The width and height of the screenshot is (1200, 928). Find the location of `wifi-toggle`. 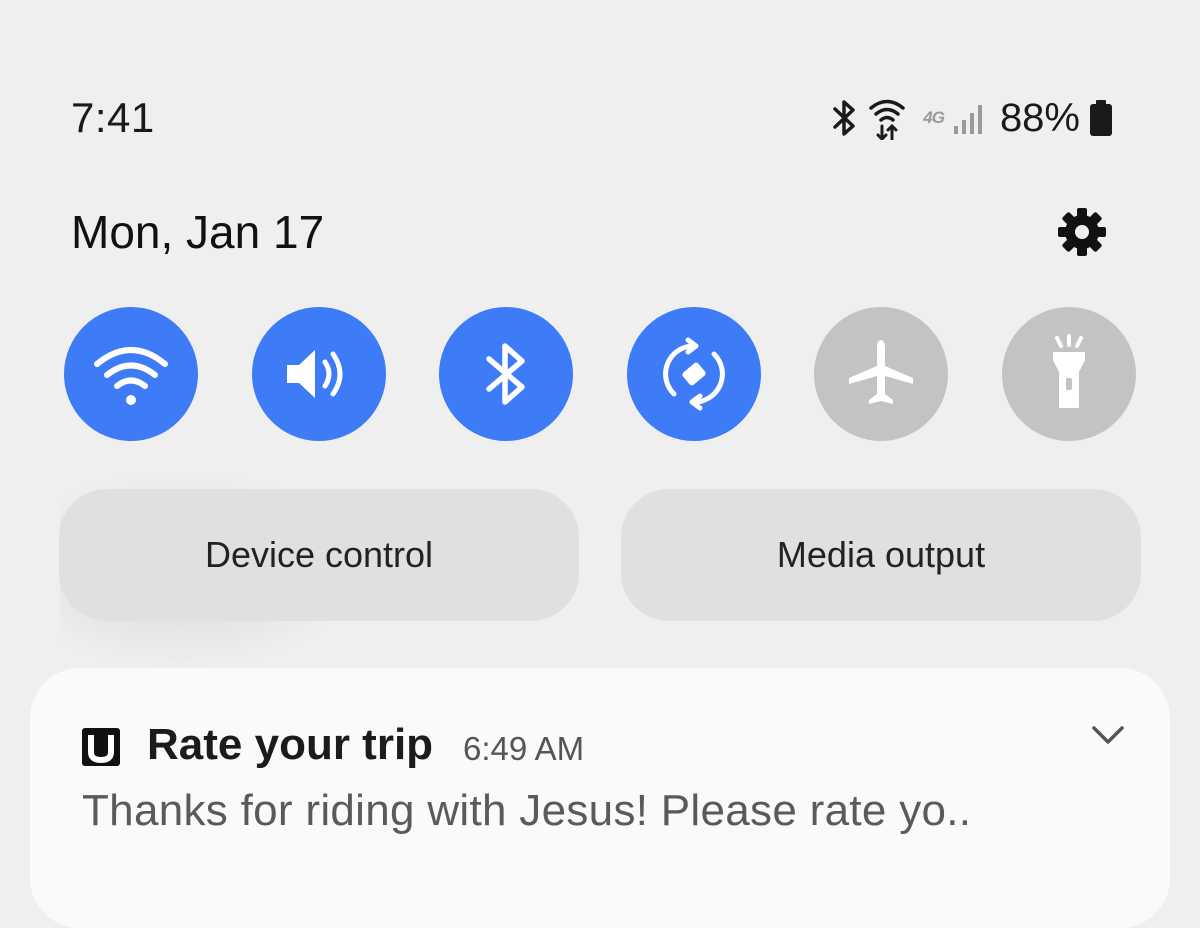

wifi-toggle is located at coordinates (131, 374).